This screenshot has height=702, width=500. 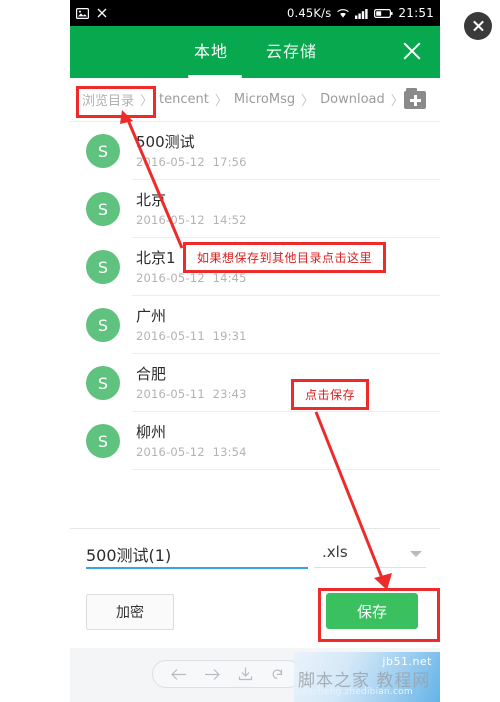 I want to click on list-item: S 500测试 2016-05-12 17:56, so click(x=255, y=151).